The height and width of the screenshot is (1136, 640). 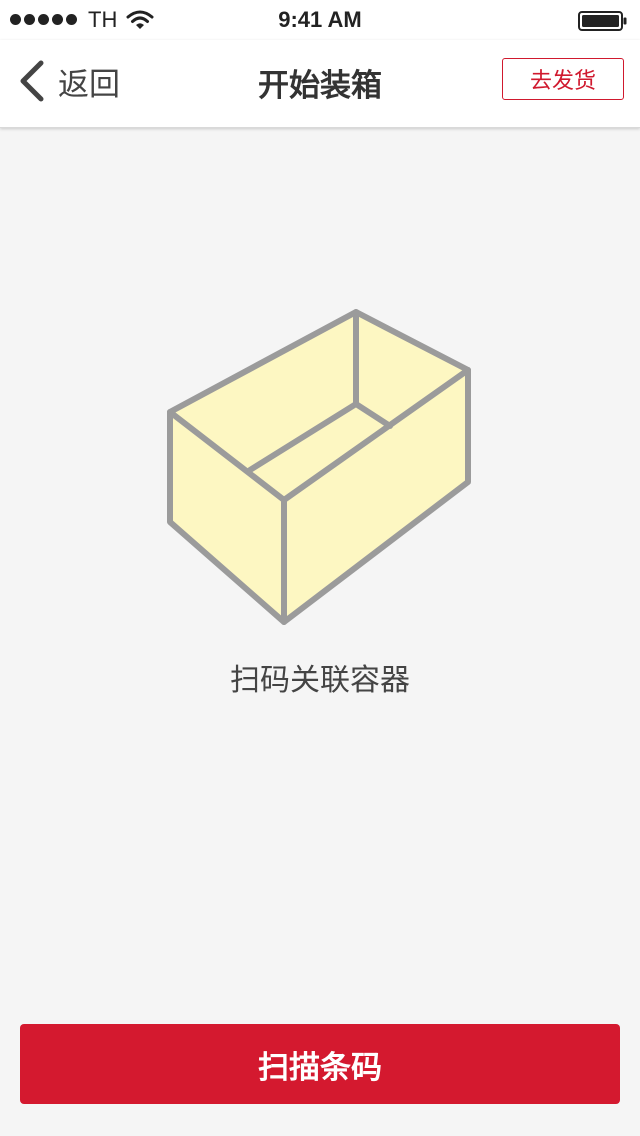 What do you see at coordinates (320, 1064) in the screenshot?
I see `scan-barcode-button: 扫描条码` at bounding box center [320, 1064].